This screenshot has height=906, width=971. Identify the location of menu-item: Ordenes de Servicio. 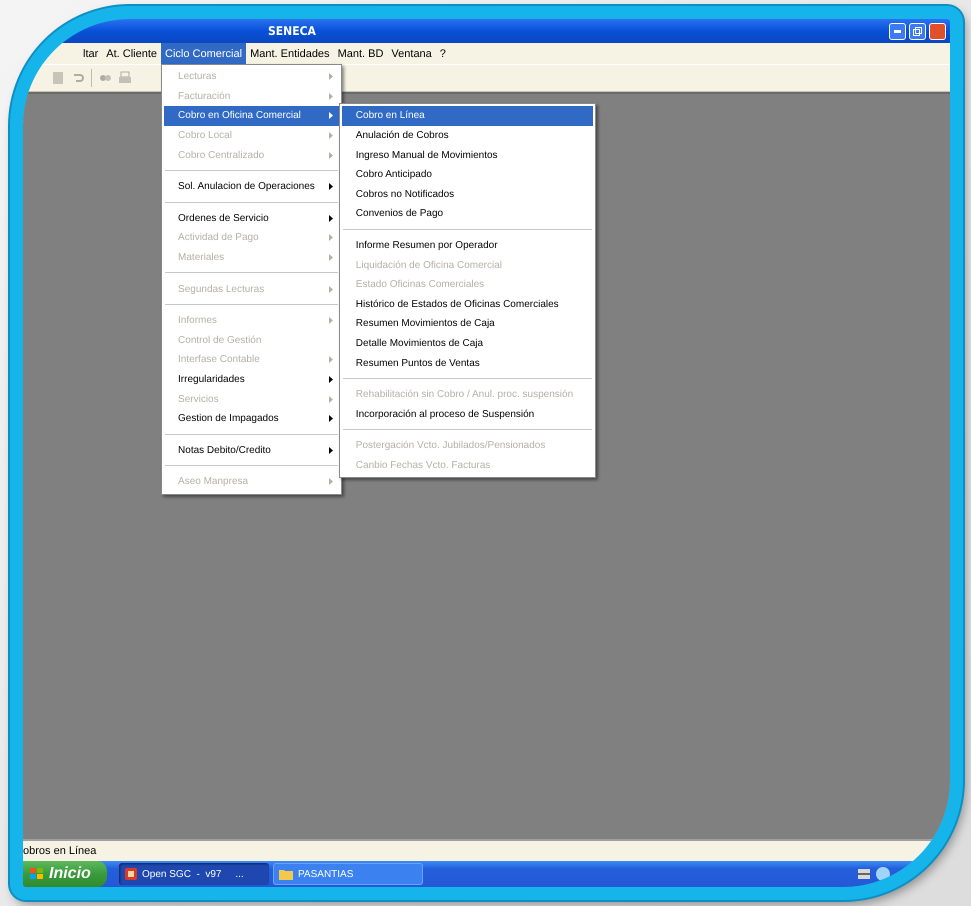
(251, 218).